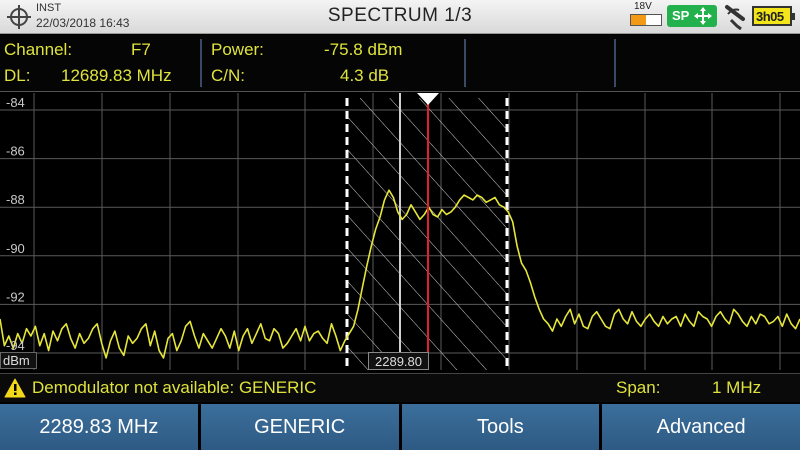  I want to click on cn-label: C/N:, so click(228, 75).